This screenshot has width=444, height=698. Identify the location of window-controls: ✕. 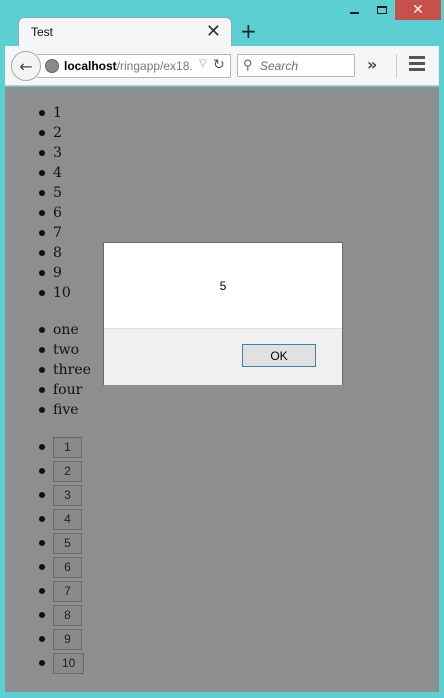
(391, 10).